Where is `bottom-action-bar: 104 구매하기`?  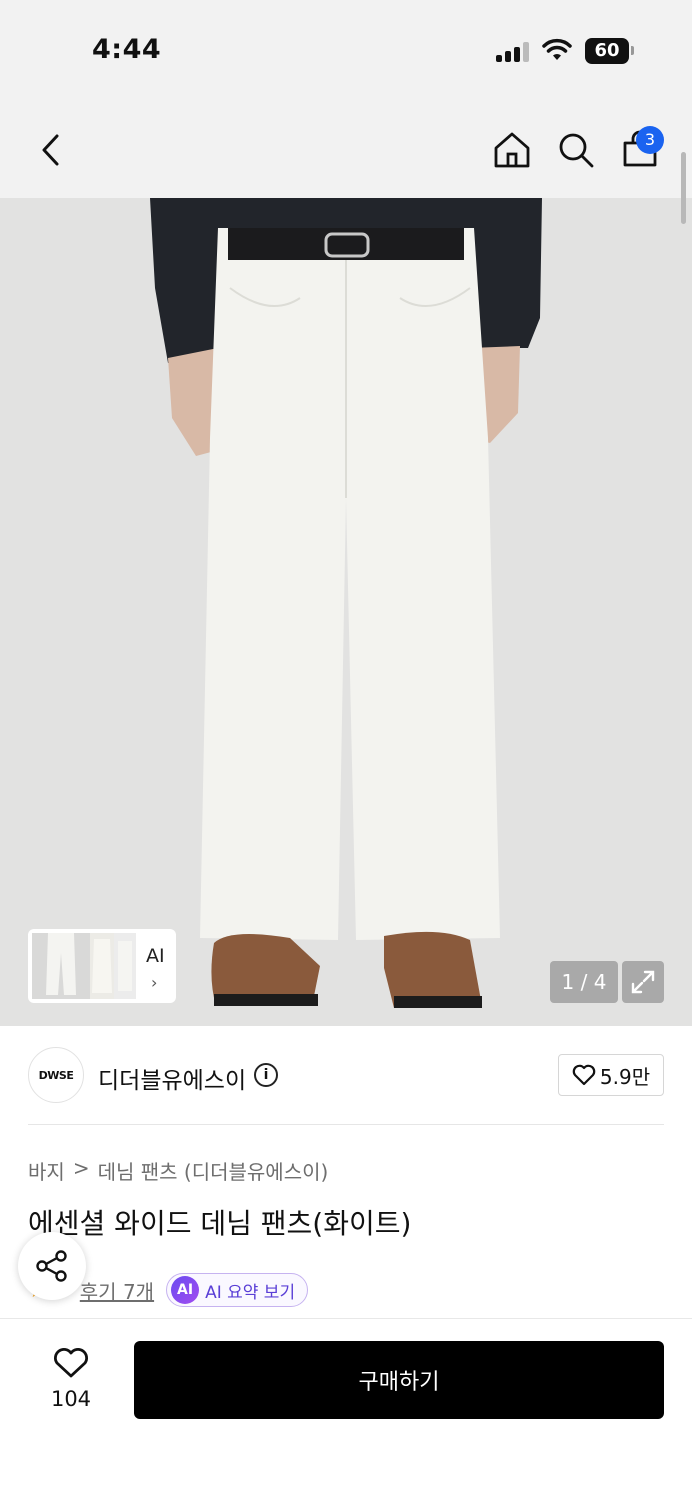
bottom-action-bar: 104 구매하기 is located at coordinates (346, 1409).